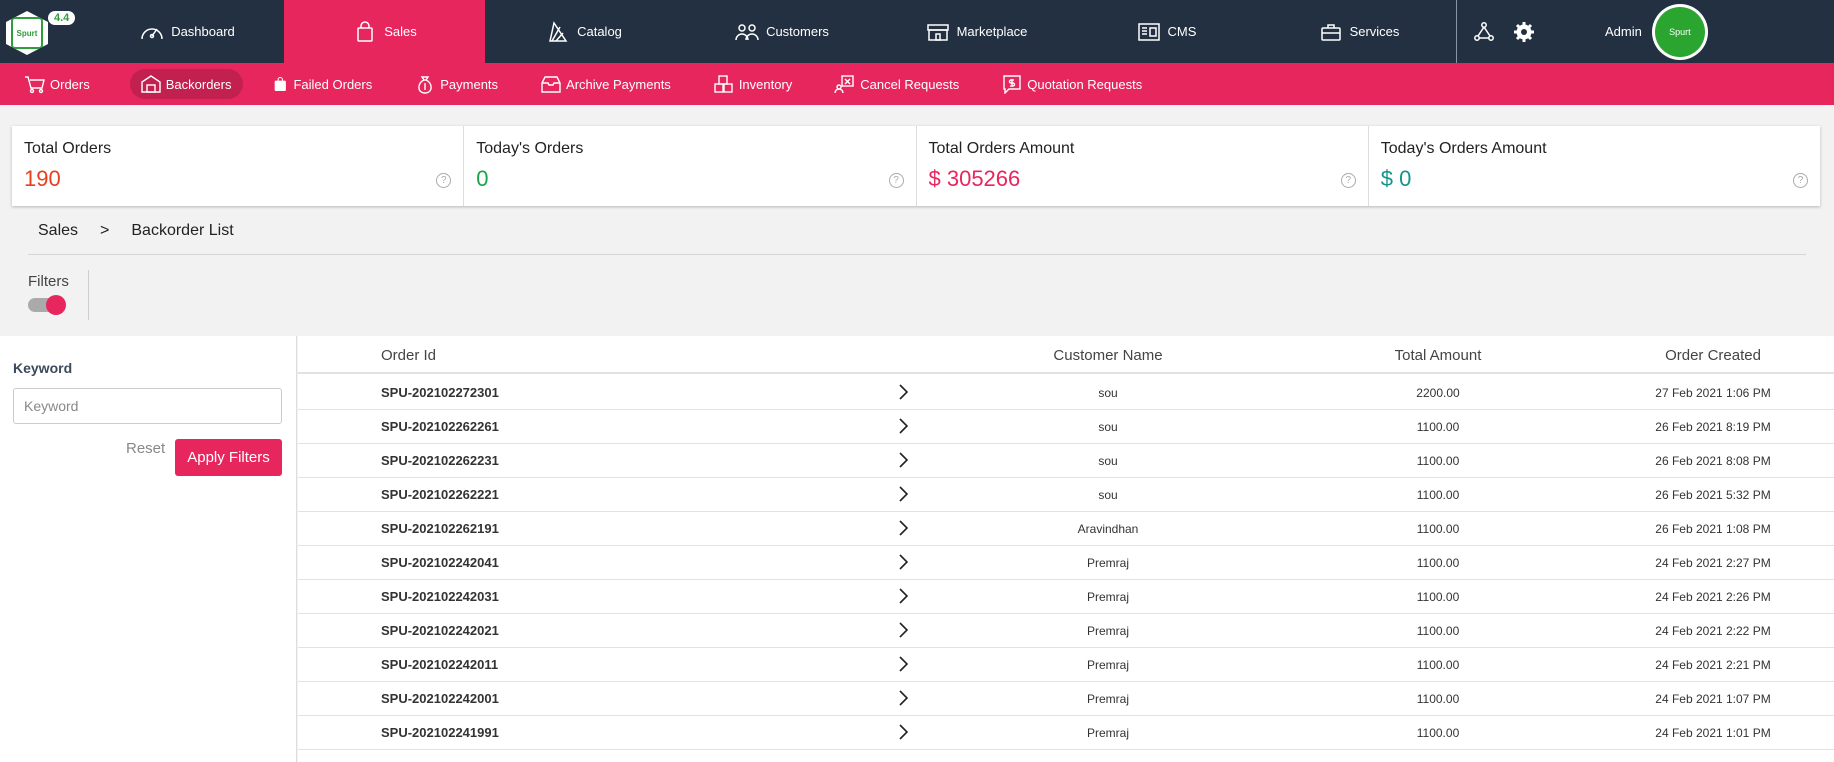 The width and height of the screenshot is (1834, 762). Describe the element at coordinates (203, 31) in the screenshot. I see `nav-label: Dashboard` at that location.